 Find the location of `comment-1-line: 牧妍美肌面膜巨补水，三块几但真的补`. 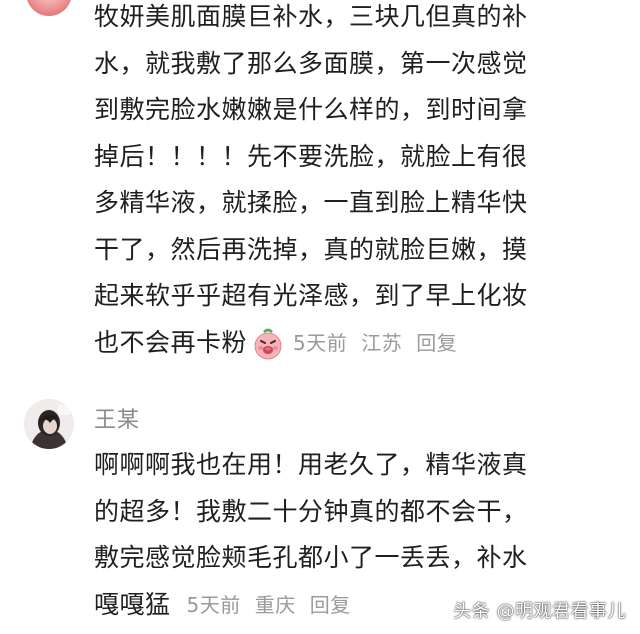

comment-1-line: 牧妍美肌面膜巨补水，三块几但真的补 is located at coordinates (311, 16).